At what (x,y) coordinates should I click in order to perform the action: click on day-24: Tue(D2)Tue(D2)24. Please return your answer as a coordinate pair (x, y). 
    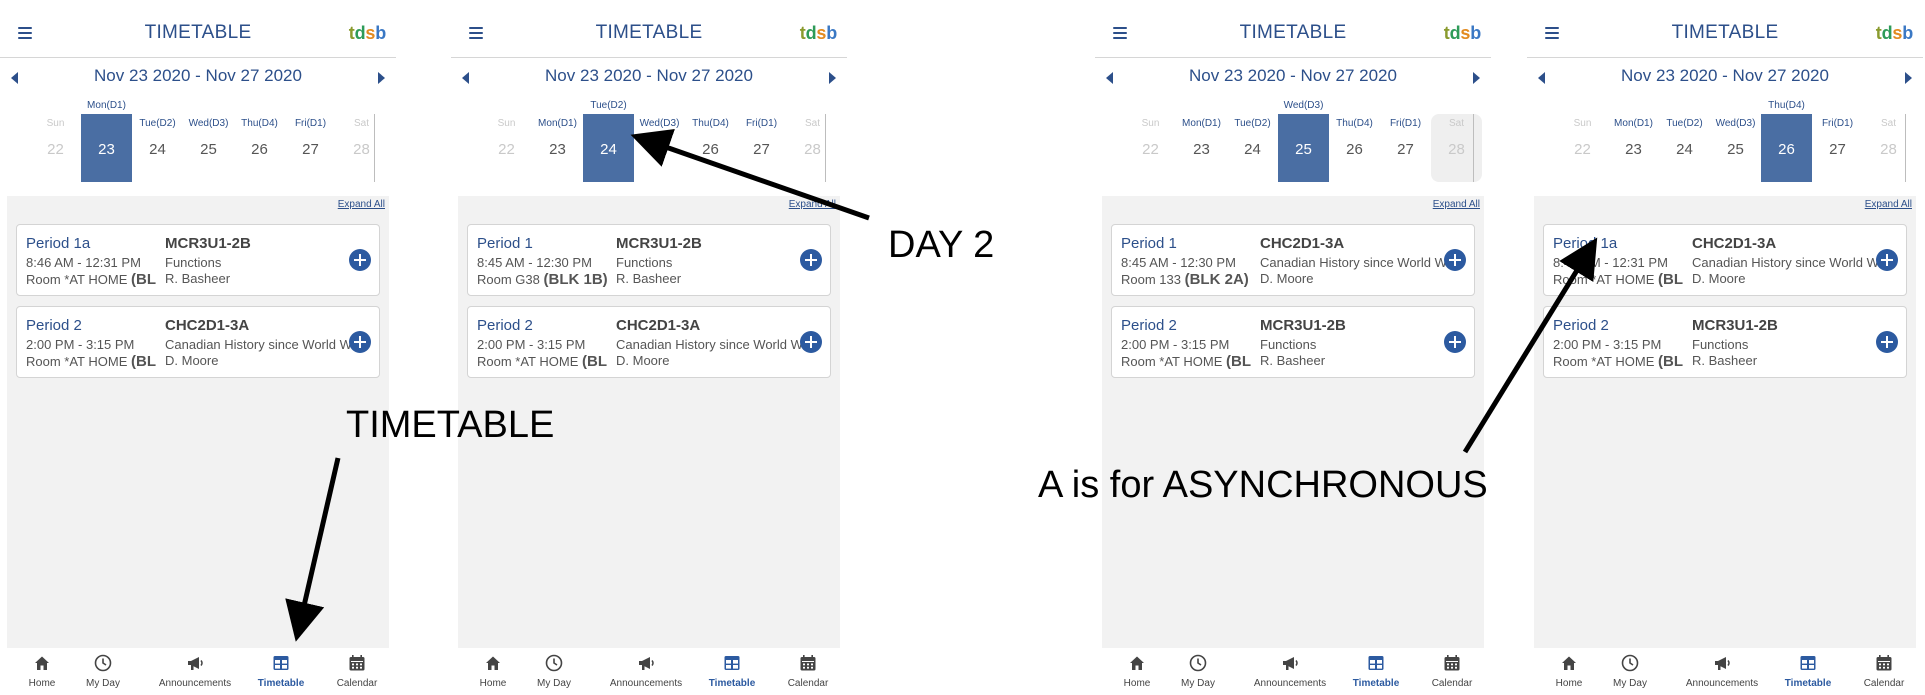
    Looking at the image, I should click on (608, 141).